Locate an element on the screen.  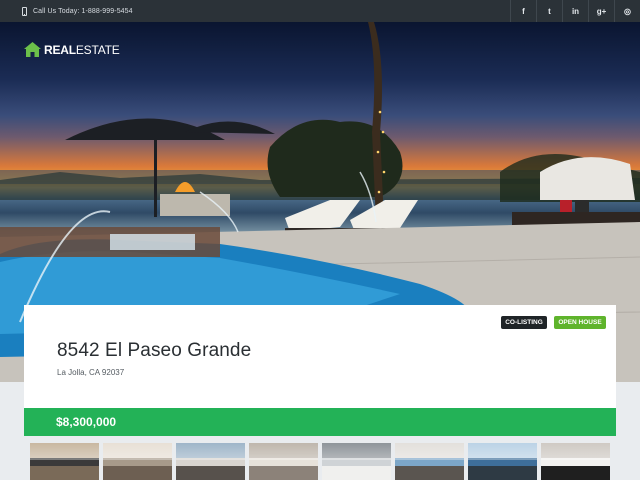
listing-price: $8,300,000 is located at coordinates (86, 422).